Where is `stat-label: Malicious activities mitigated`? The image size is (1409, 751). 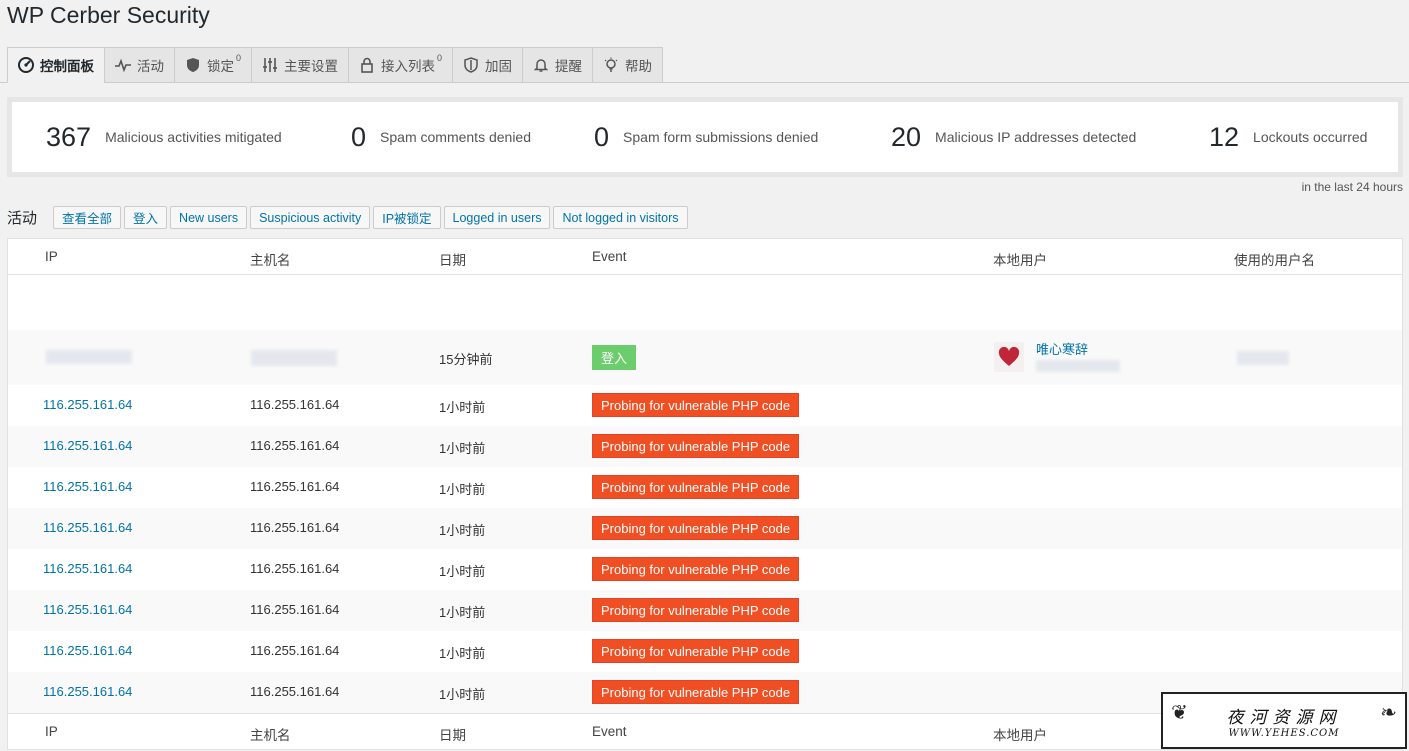
stat-label: Malicious activities mitigated is located at coordinates (193, 137).